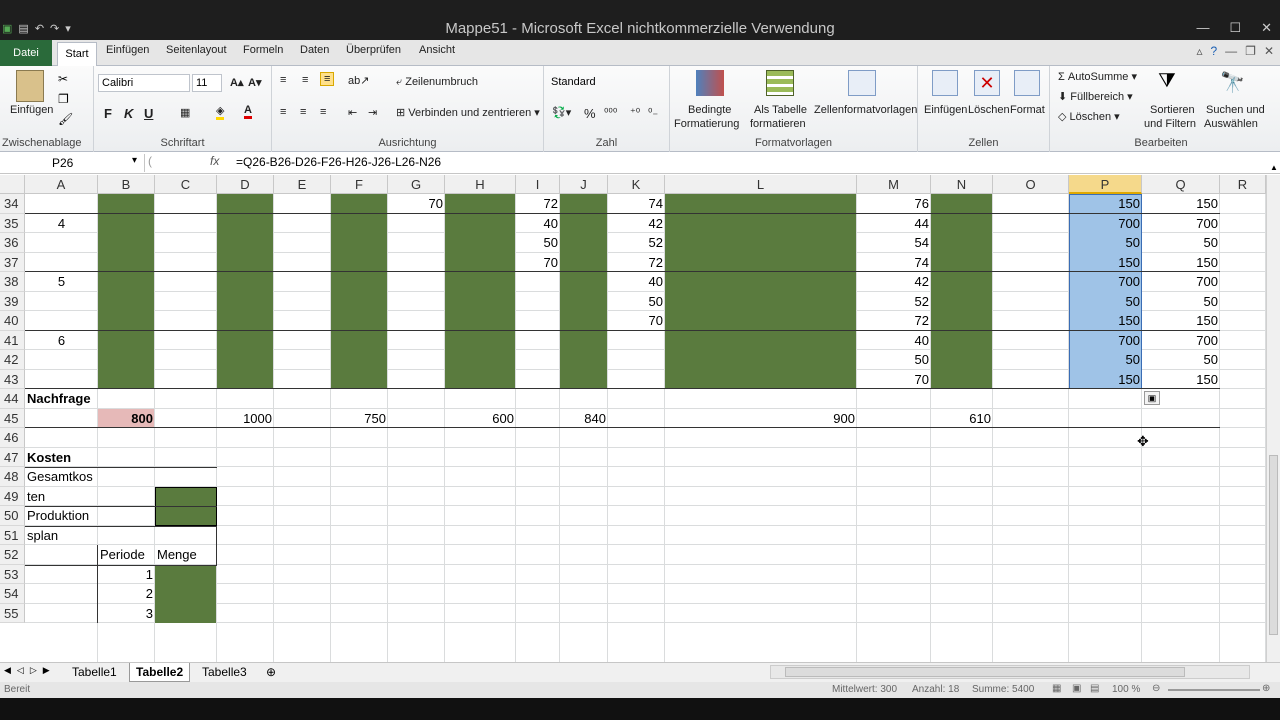 The width and height of the screenshot is (1280, 720). Describe the element at coordinates (12, 204) in the screenshot. I see `row-header-34: 34` at that location.